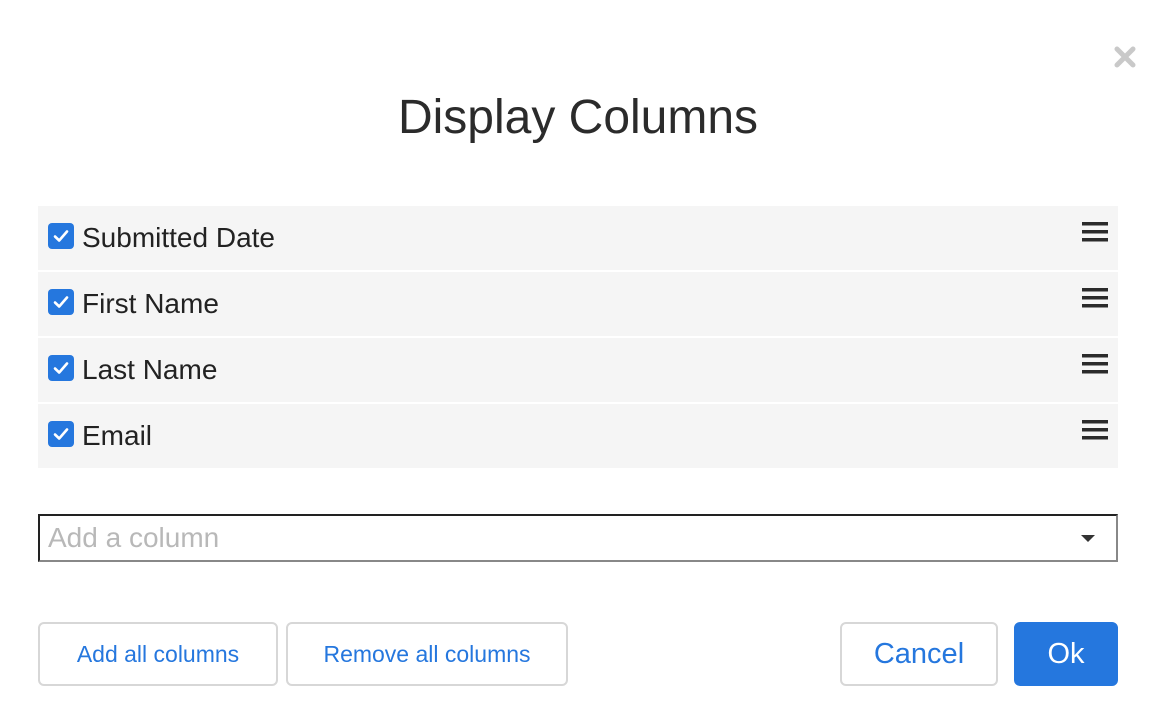 This screenshot has height=728, width=1164. What do you see at coordinates (578, 370) in the screenshot?
I see `column-row-last-name: Last Name` at bounding box center [578, 370].